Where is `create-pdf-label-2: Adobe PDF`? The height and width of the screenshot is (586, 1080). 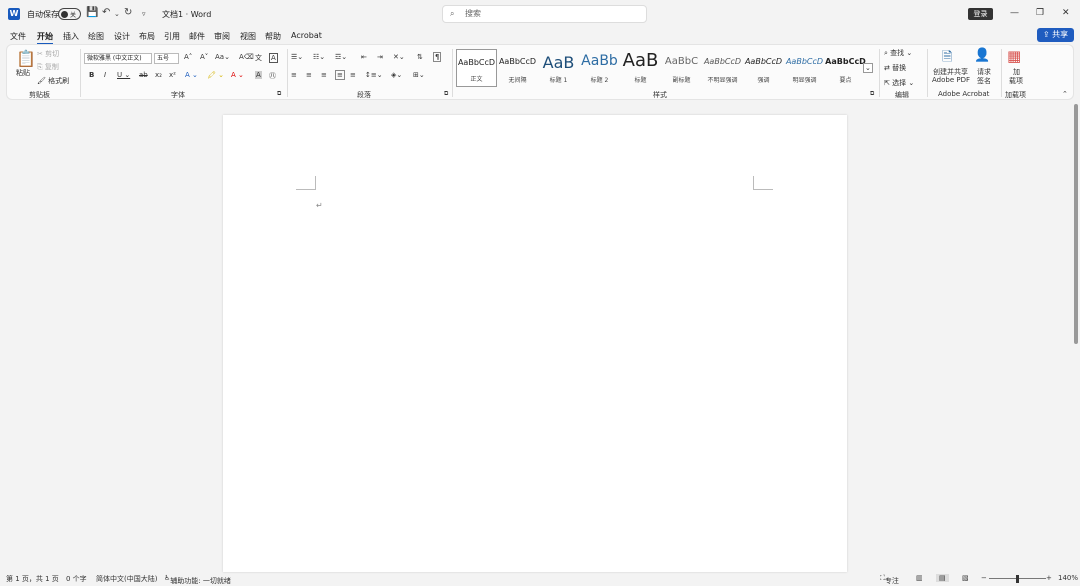
create-pdf-label-2: Adobe PDF is located at coordinates (951, 80).